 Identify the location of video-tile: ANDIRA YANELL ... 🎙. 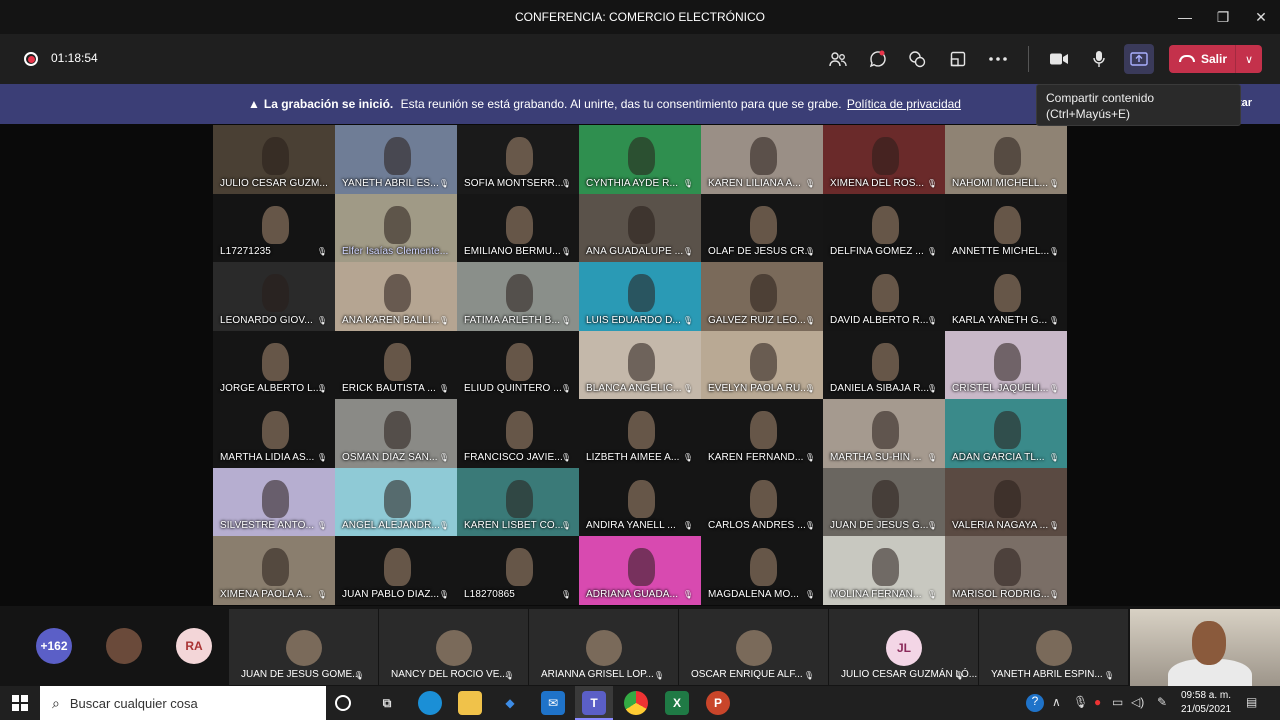
(640, 501).